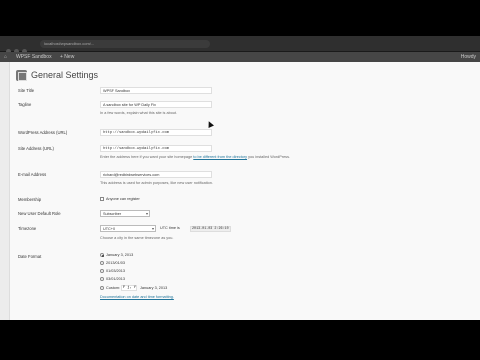 Image resolution: width=480 pixels, height=360 pixels. What do you see at coordinates (156, 148) in the screenshot?
I see `site-address-input: http://sandbox.wpdailyfix.com` at bounding box center [156, 148].